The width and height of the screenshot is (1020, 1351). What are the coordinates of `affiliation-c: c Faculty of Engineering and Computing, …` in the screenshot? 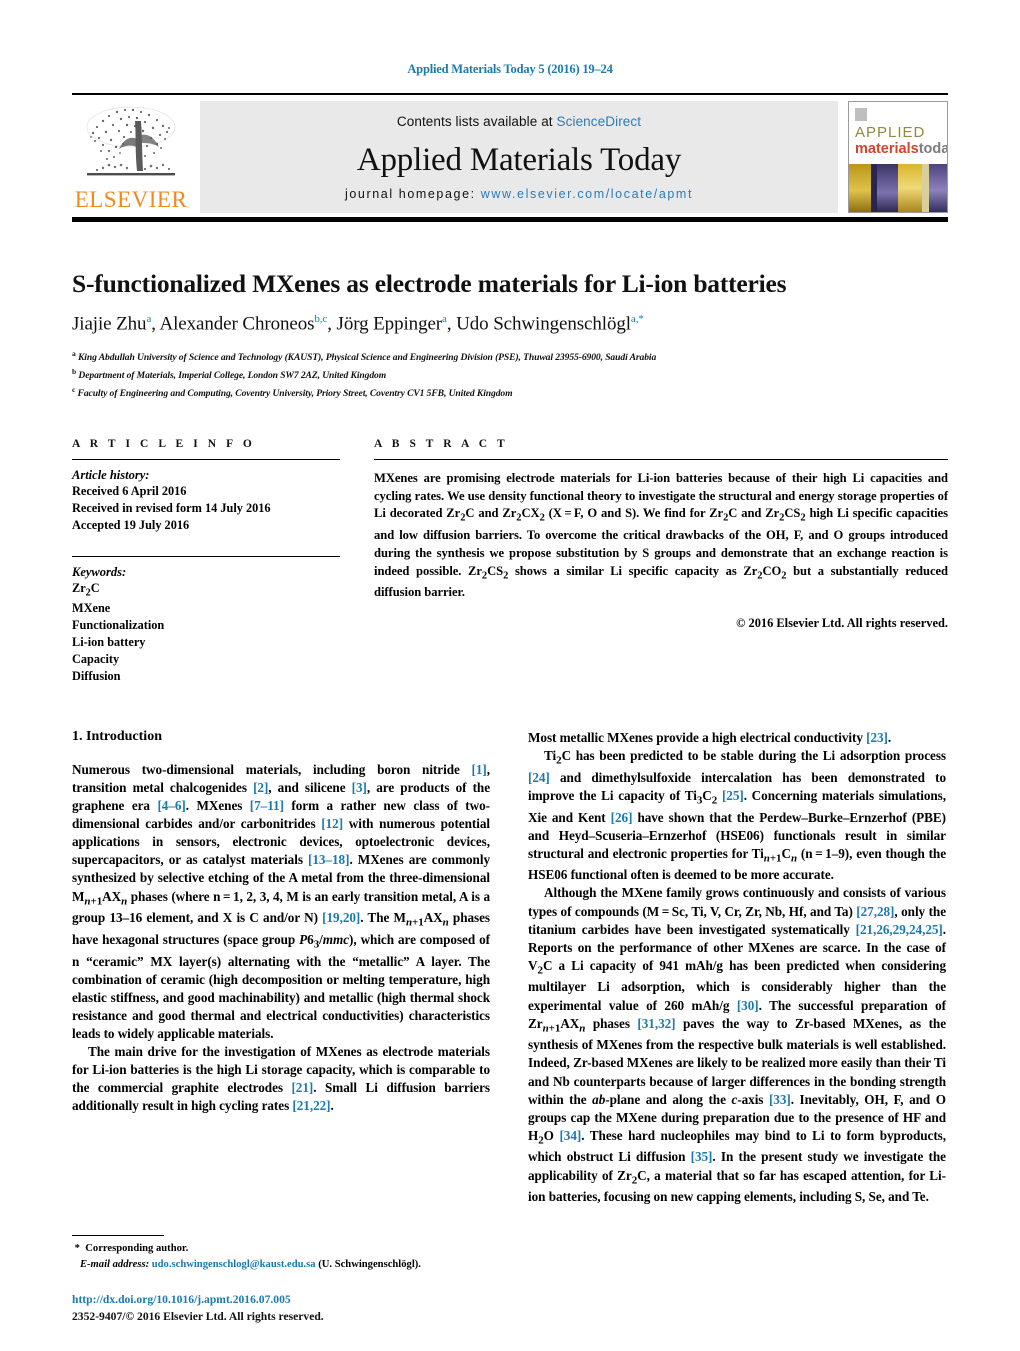 It's located at (510, 393).